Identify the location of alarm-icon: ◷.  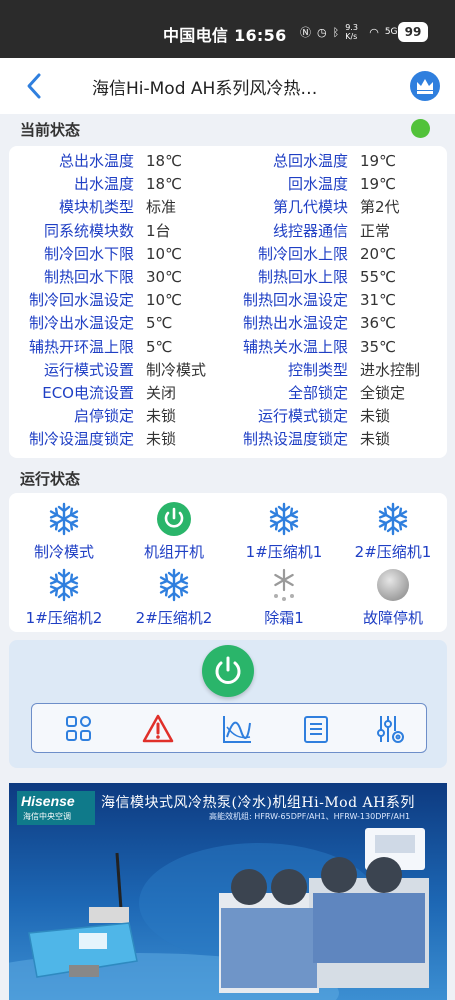
(322, 32).